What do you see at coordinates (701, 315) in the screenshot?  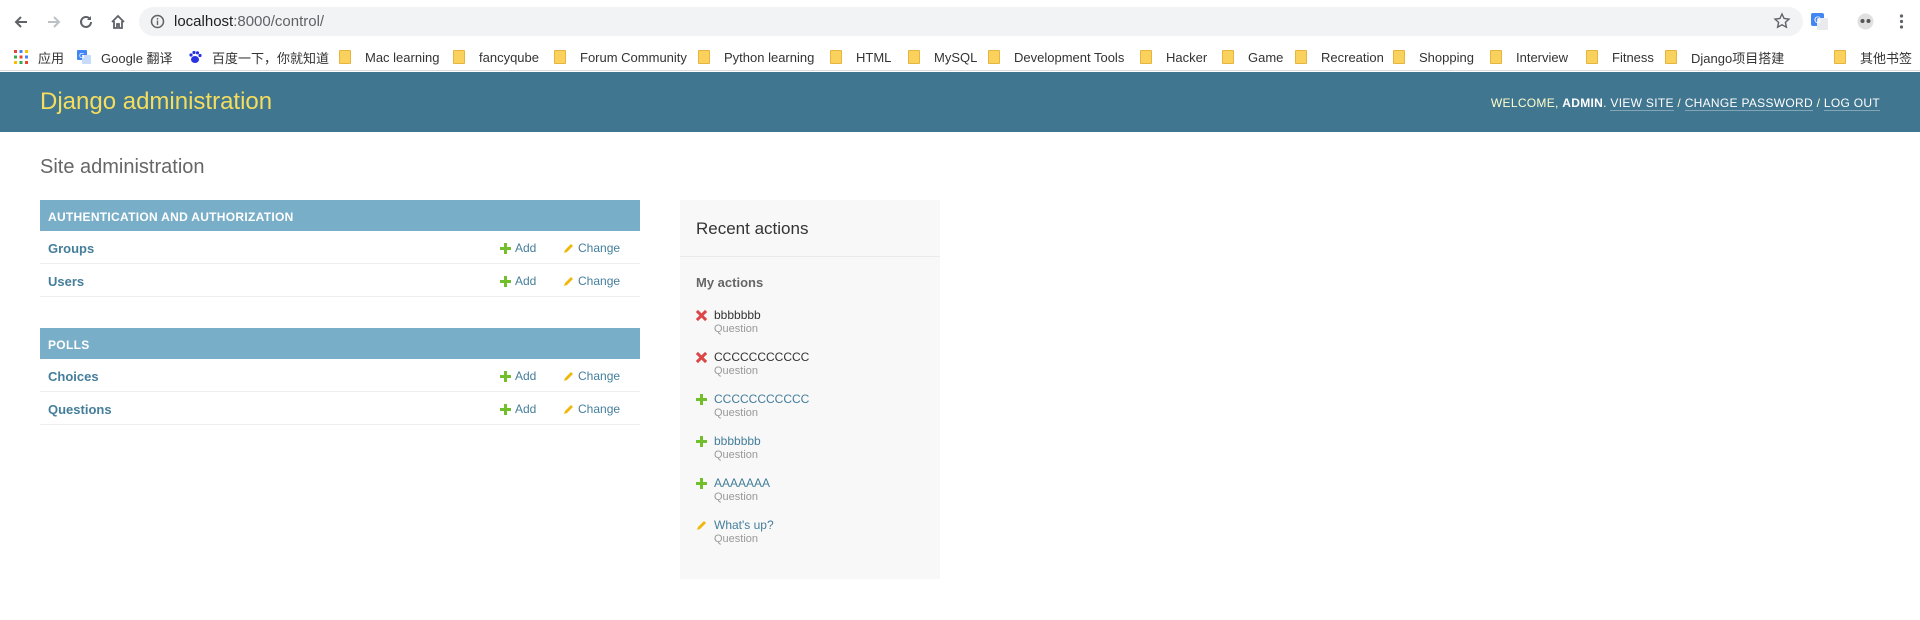 I see `deletion-icon` at bounding box center [701, 315].